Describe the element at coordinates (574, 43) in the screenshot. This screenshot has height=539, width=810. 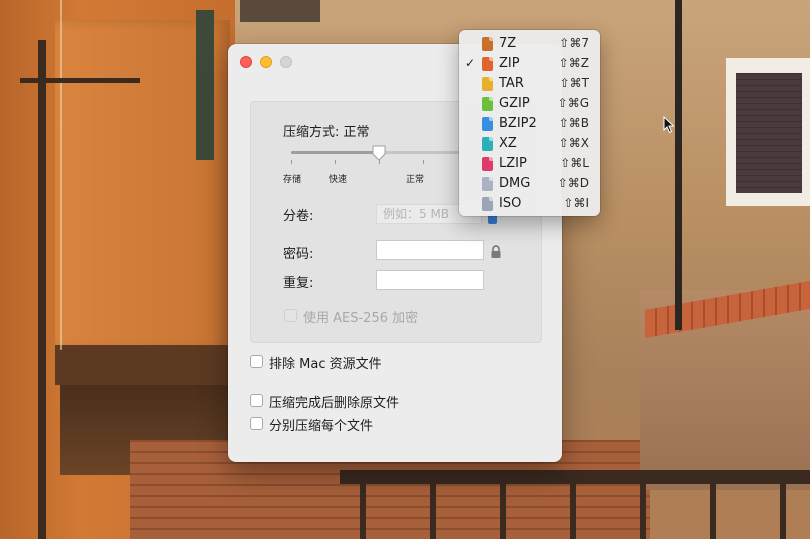
I see `menu-item-shortcut: ⇧⌘7` at that location.